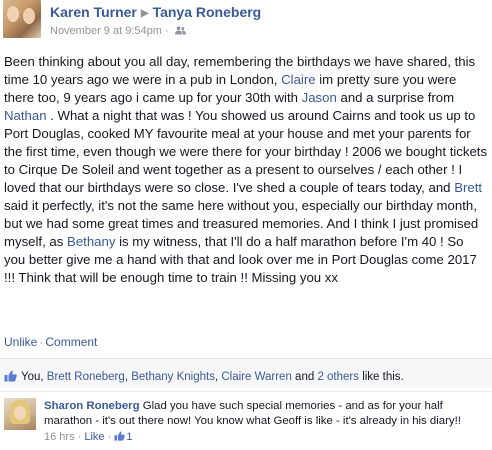 The image size is (492, 450). What do you see at coordinates (86, 377) in the screenshot?
I see `liker-link: Brett Roneberg` at bounding box center [86, 377].